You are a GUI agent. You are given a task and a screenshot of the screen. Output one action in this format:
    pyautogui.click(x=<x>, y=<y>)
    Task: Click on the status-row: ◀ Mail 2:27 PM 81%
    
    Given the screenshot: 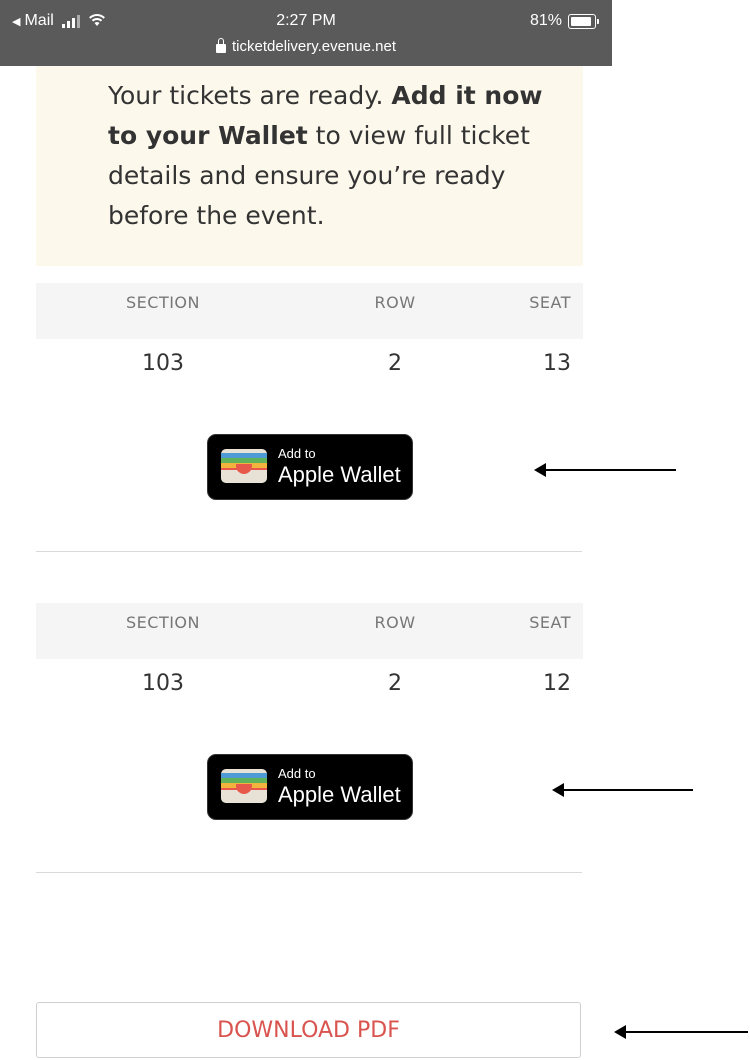 What is the action you would take?
    pyautogui.click(x=306, y=21)
    